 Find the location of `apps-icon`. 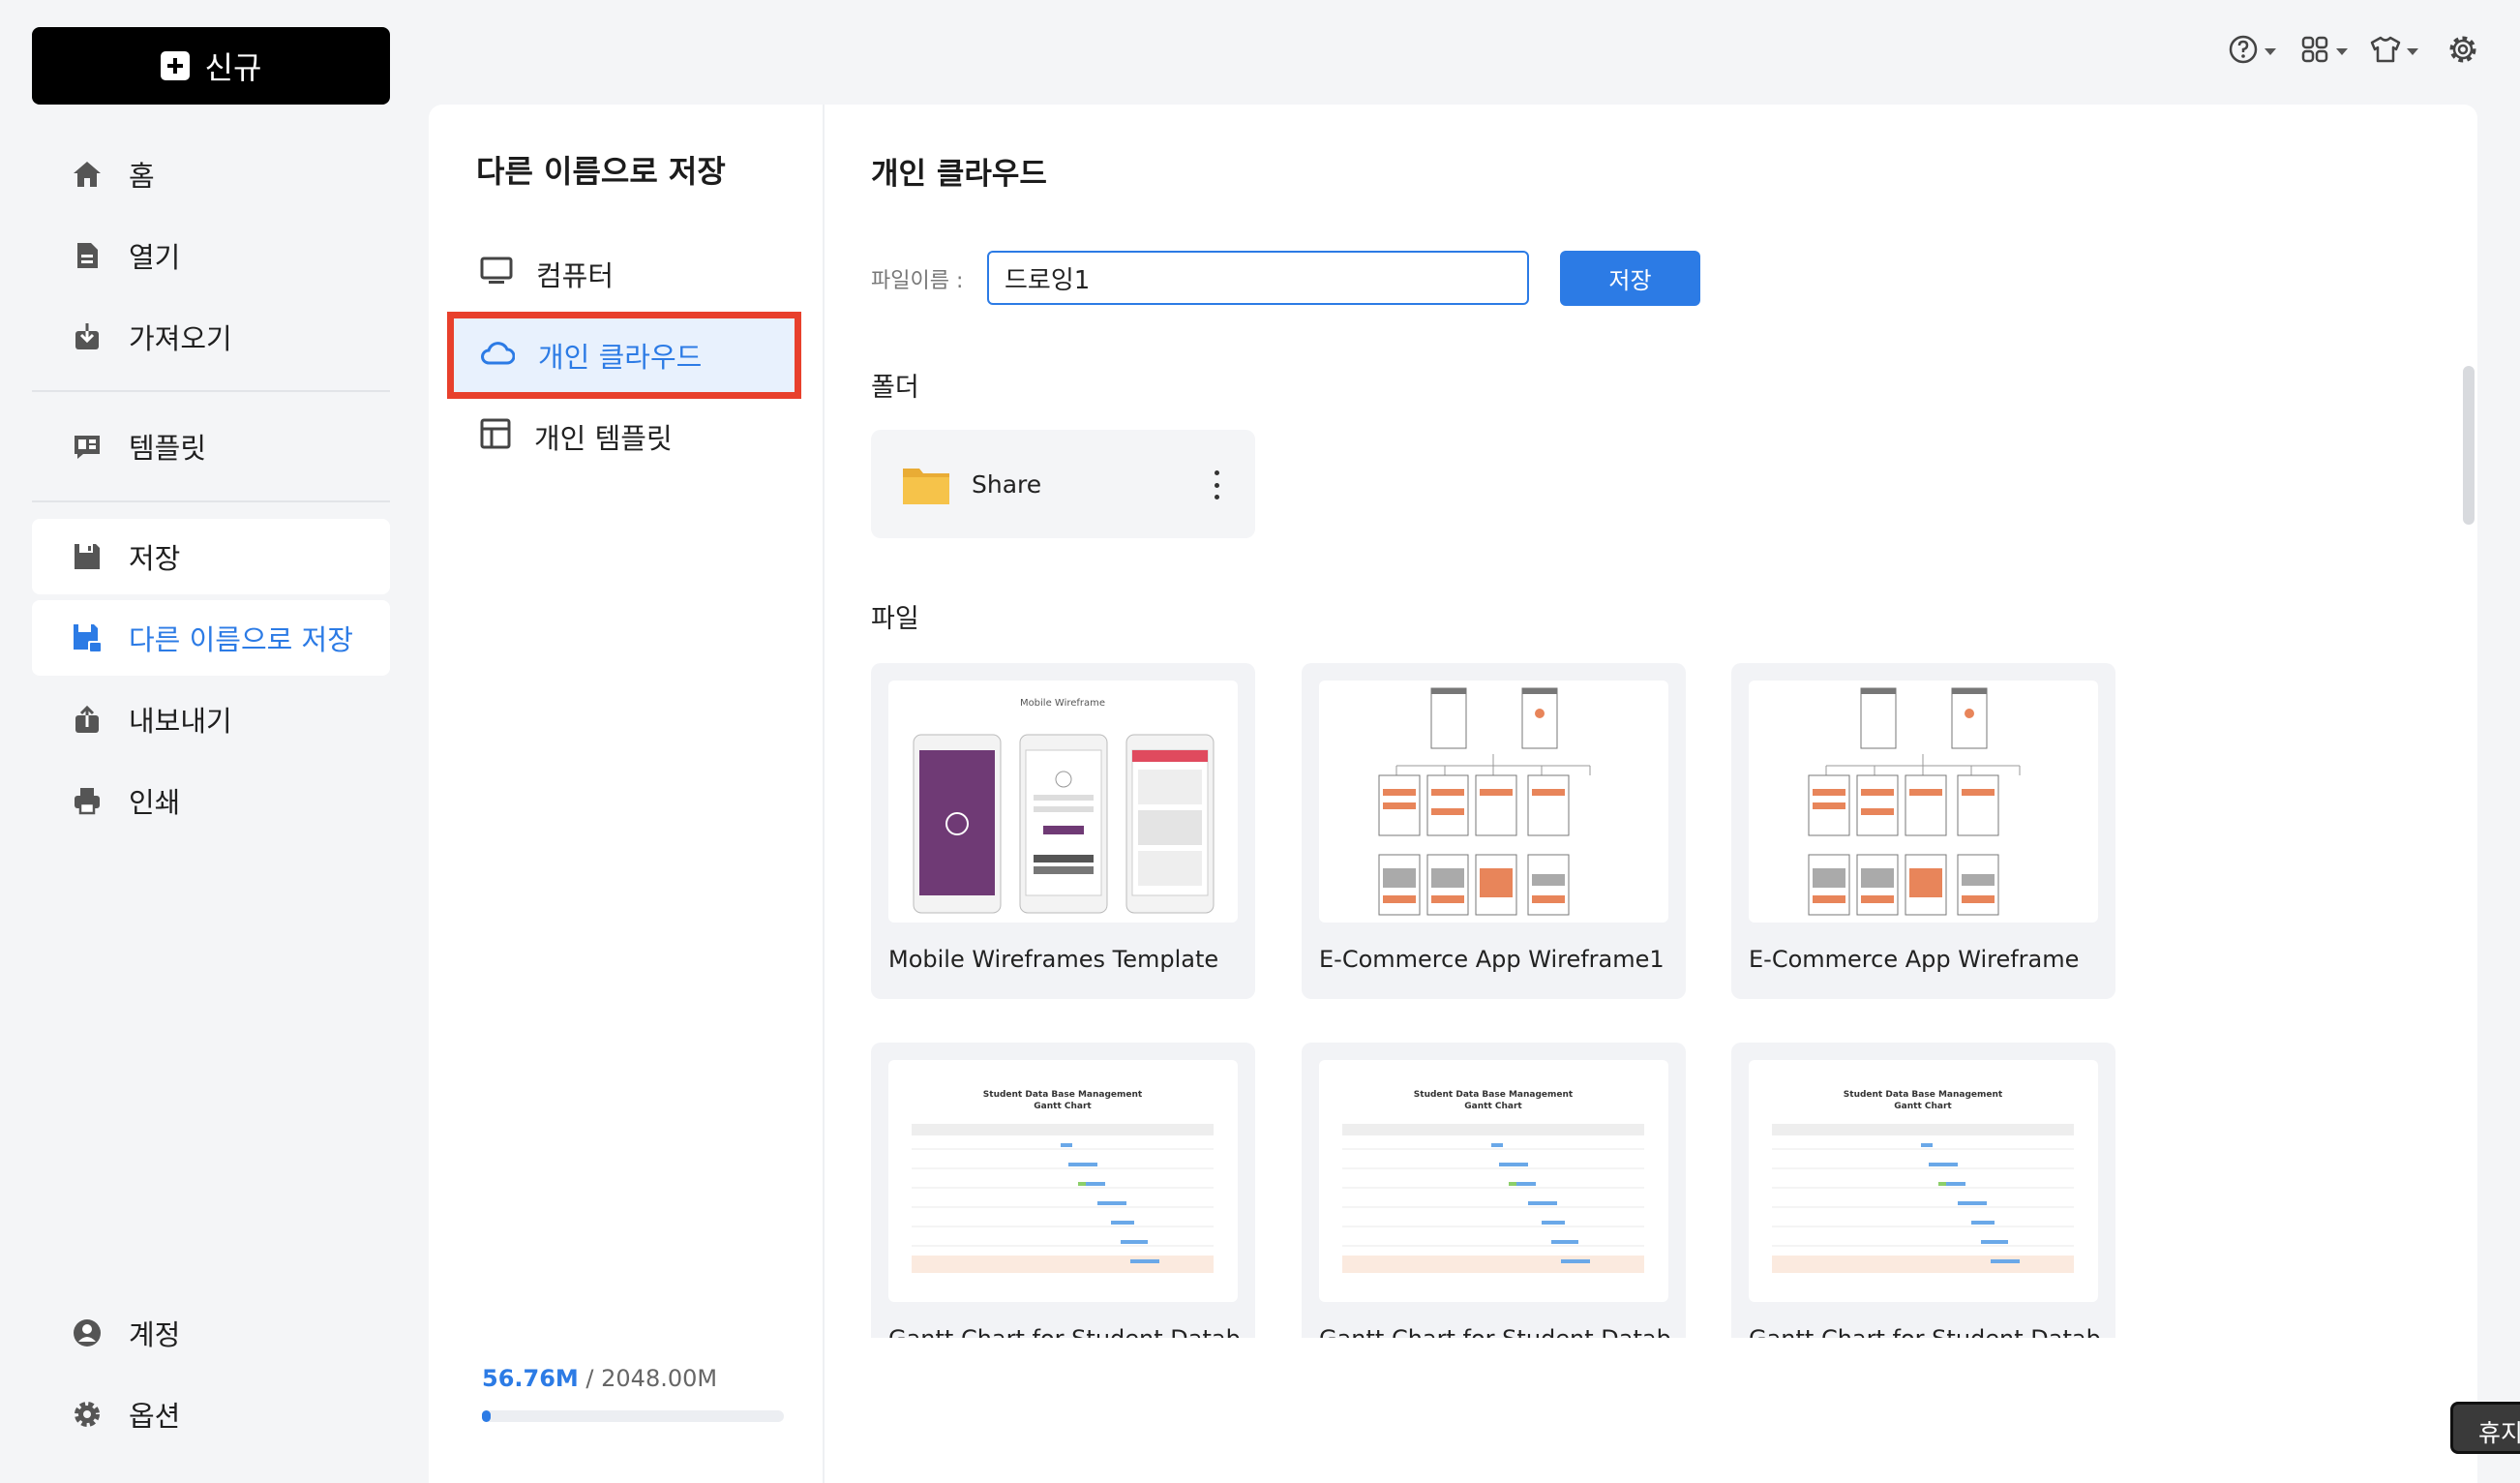

apps-icon is located at coordinates (2314, 52).